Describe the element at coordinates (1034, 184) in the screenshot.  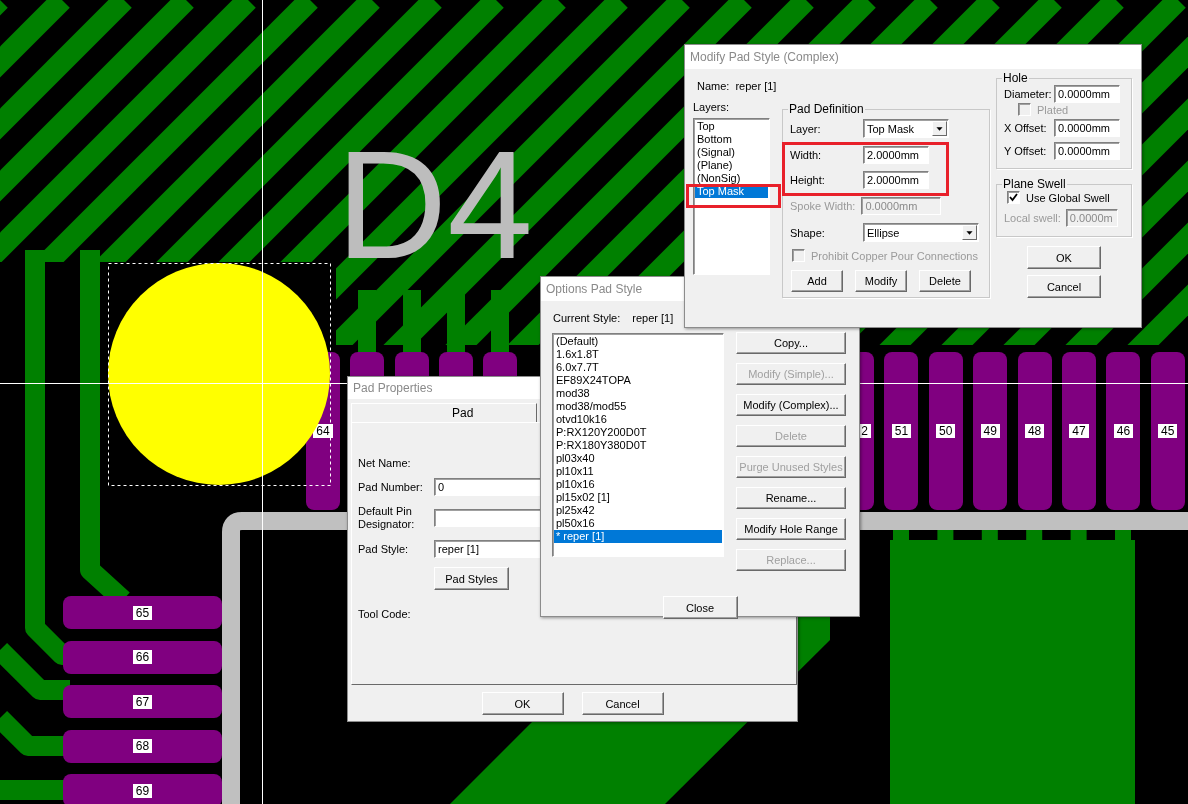
I see `group-title: Plane Swell` at that location.